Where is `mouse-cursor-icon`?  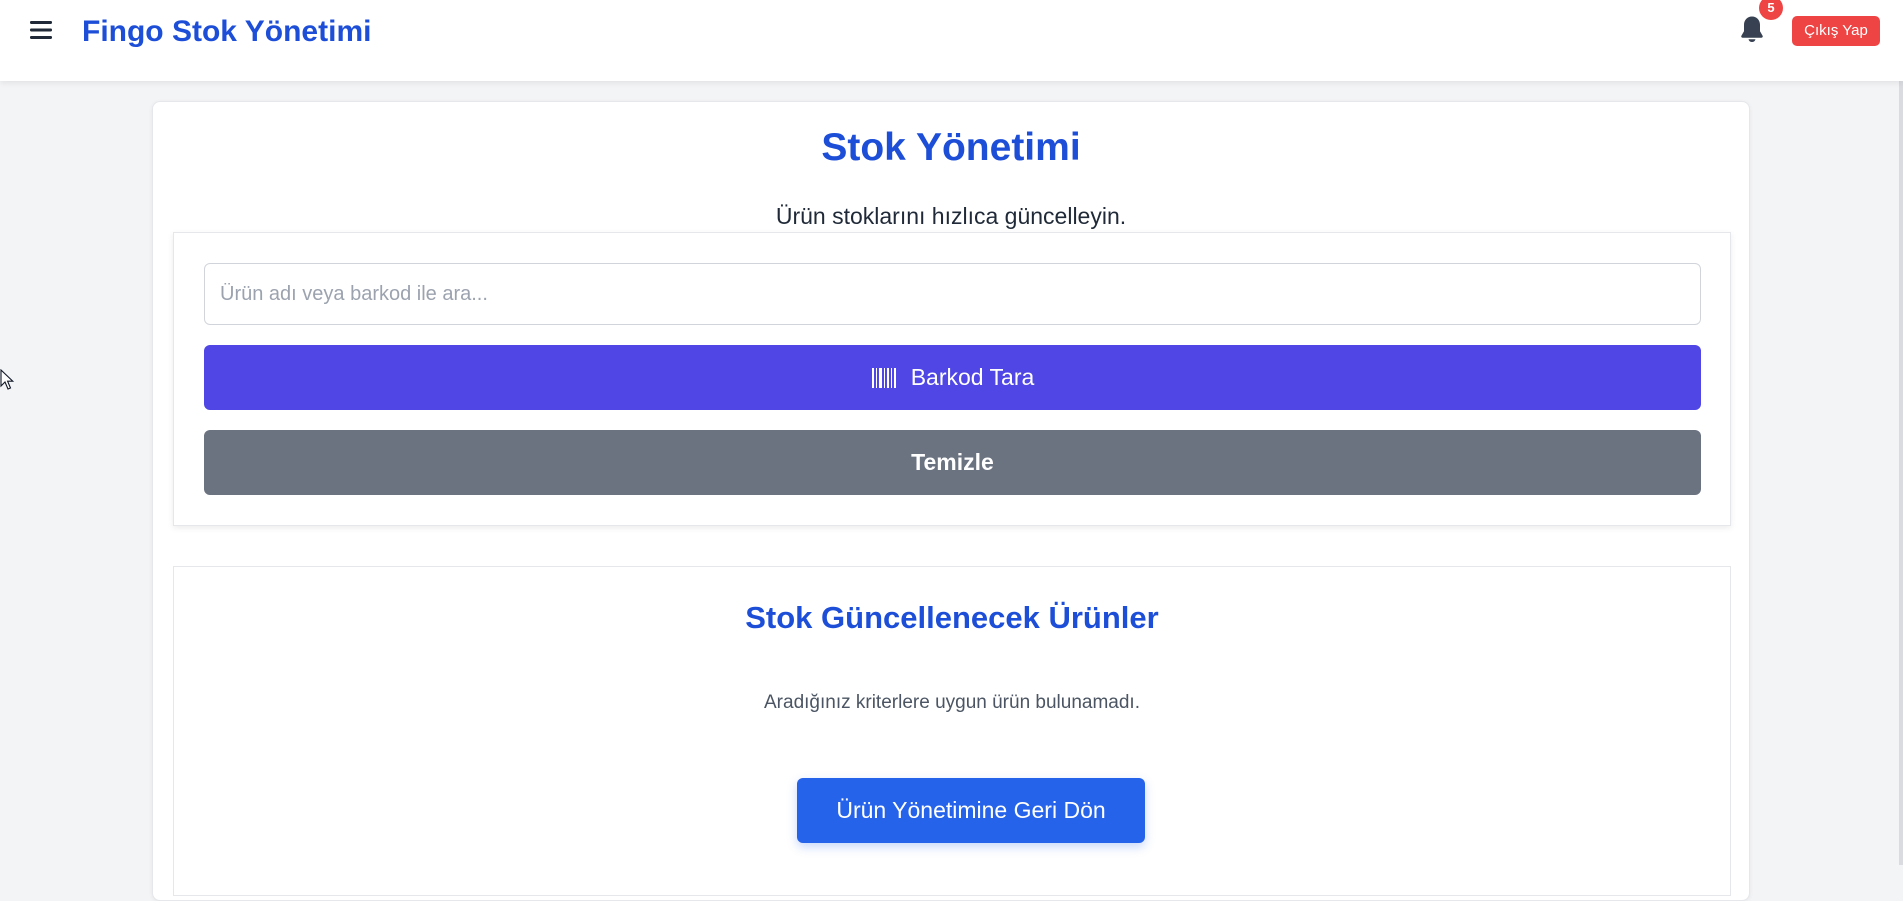
mouse-cursor-icon is located at coordinates (7, 380).